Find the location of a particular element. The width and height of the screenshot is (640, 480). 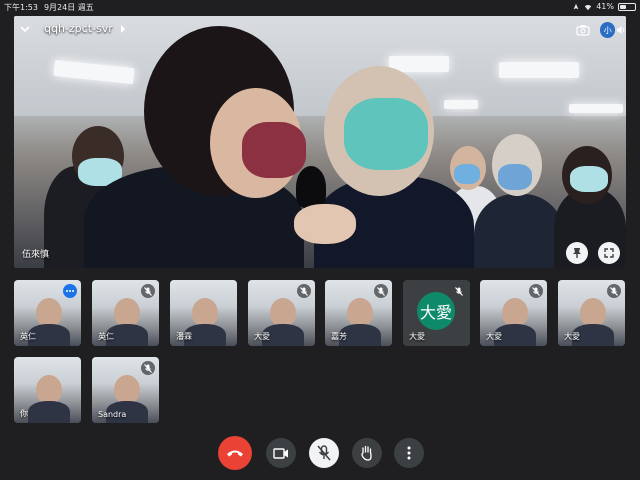

more-vert-icon is located at coordinates (409, 453).